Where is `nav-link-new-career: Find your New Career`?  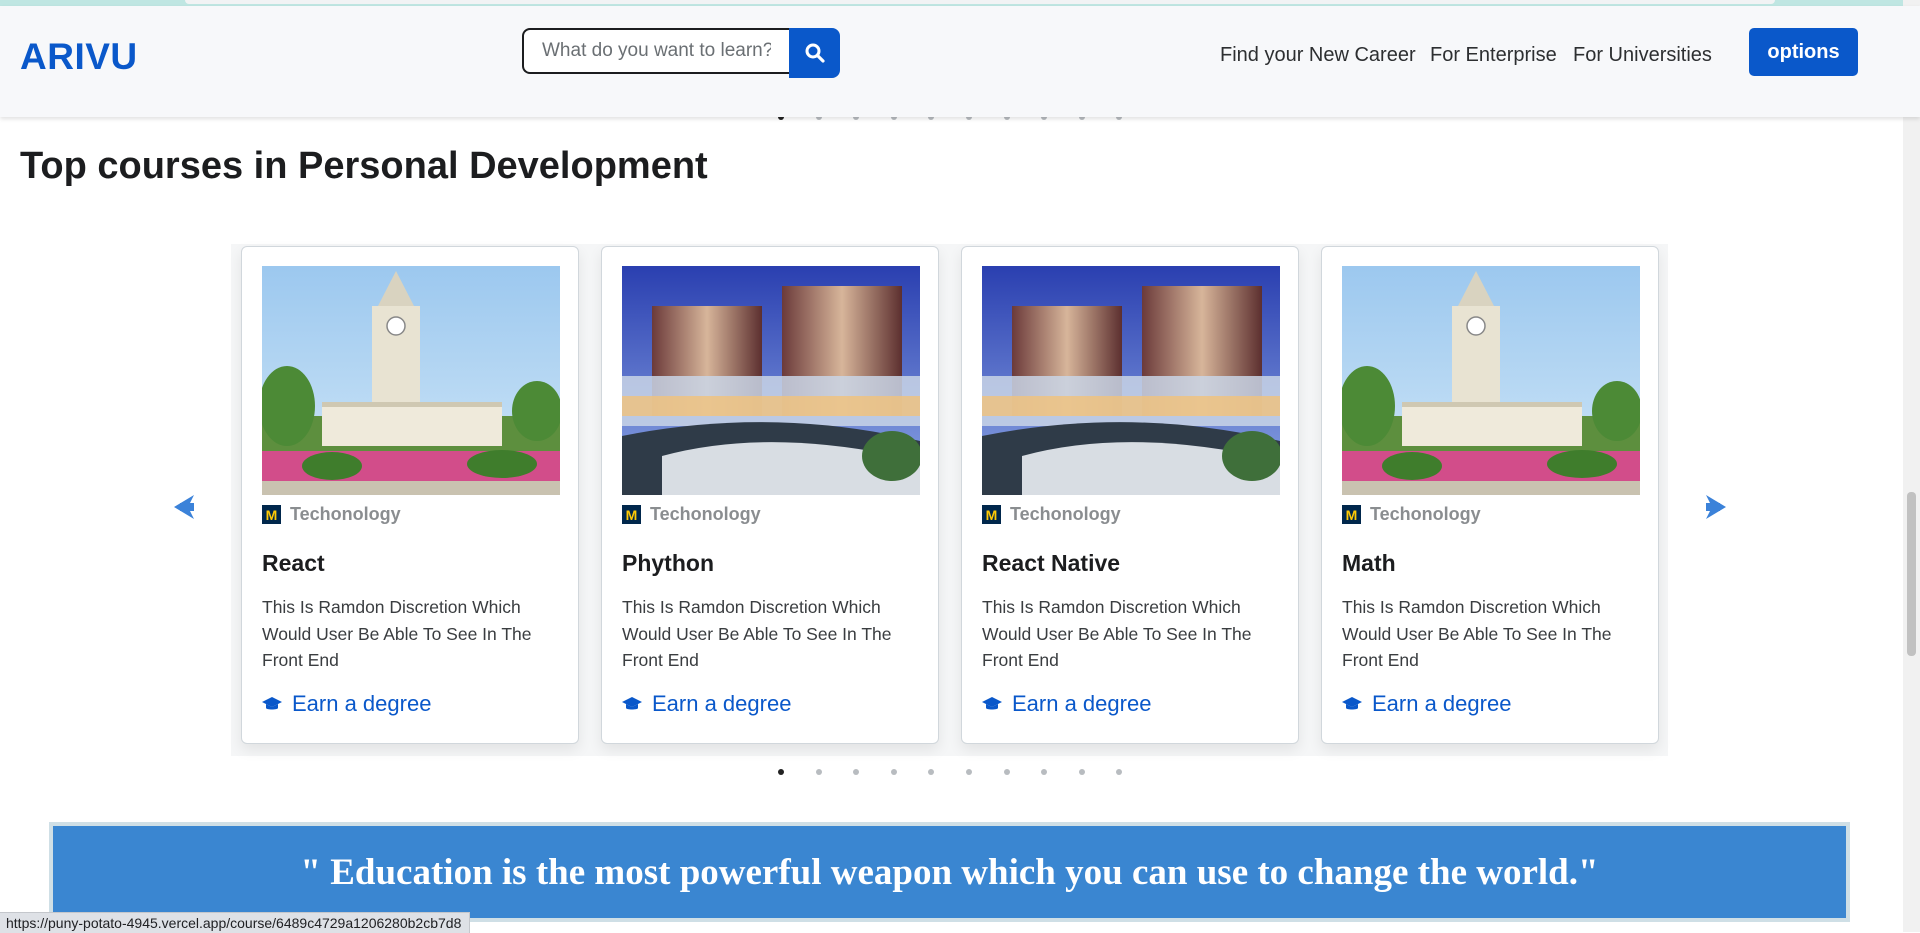 nav-link-new-career: Find your New Career is located at coordinates (1318, 55).